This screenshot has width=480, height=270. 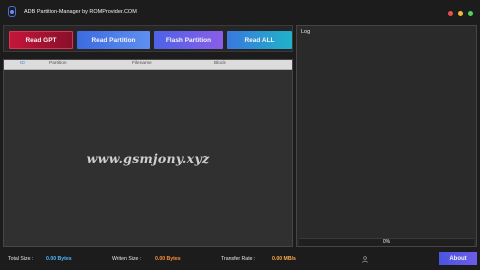 I want to click on watermark-text: www.gsmjony.xyz, so click(x=148, y=158).